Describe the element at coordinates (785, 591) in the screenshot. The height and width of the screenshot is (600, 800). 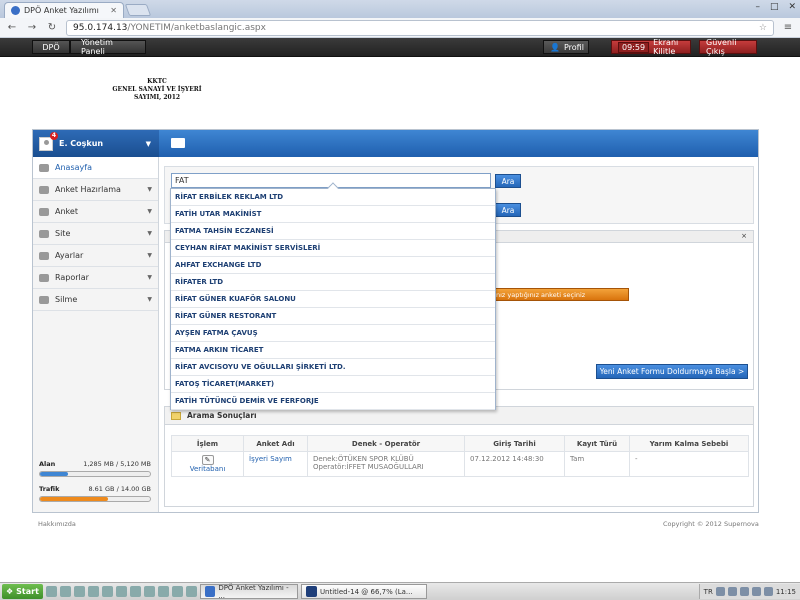
I see `clock: 11:15` at that location.